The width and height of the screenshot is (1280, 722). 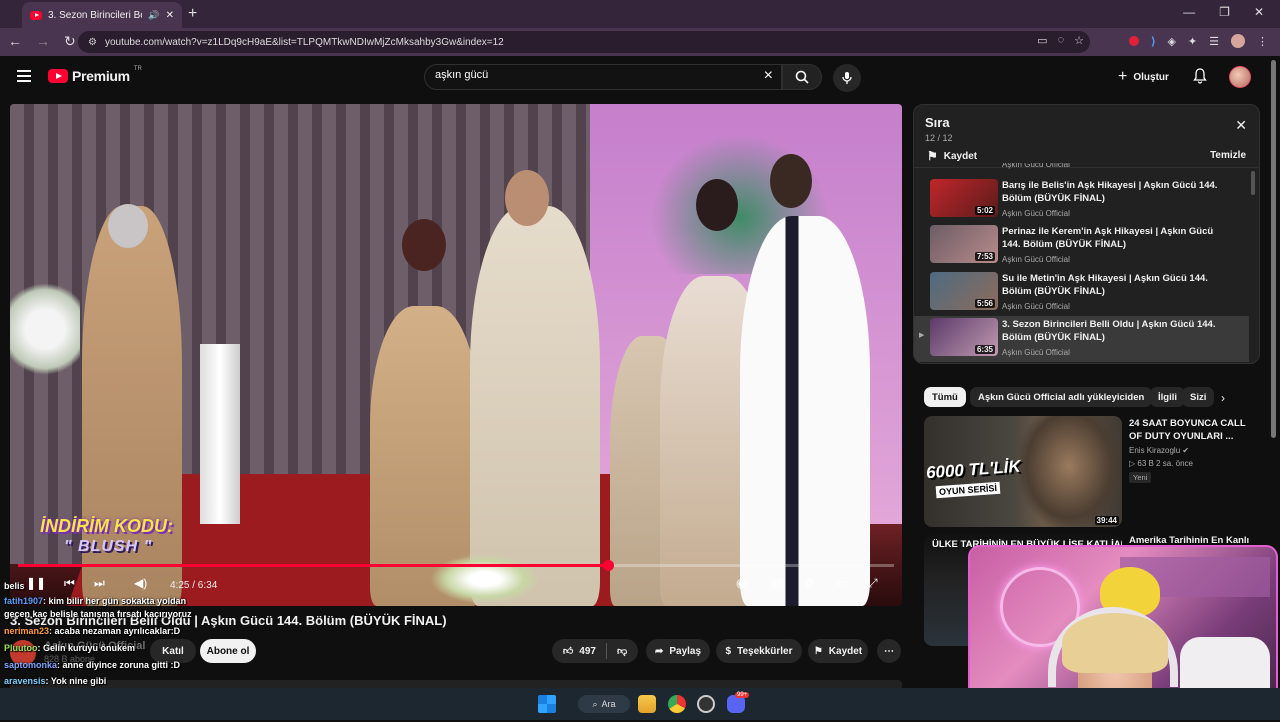 I want to click on bell-icon, so click(x=1200, y=76).